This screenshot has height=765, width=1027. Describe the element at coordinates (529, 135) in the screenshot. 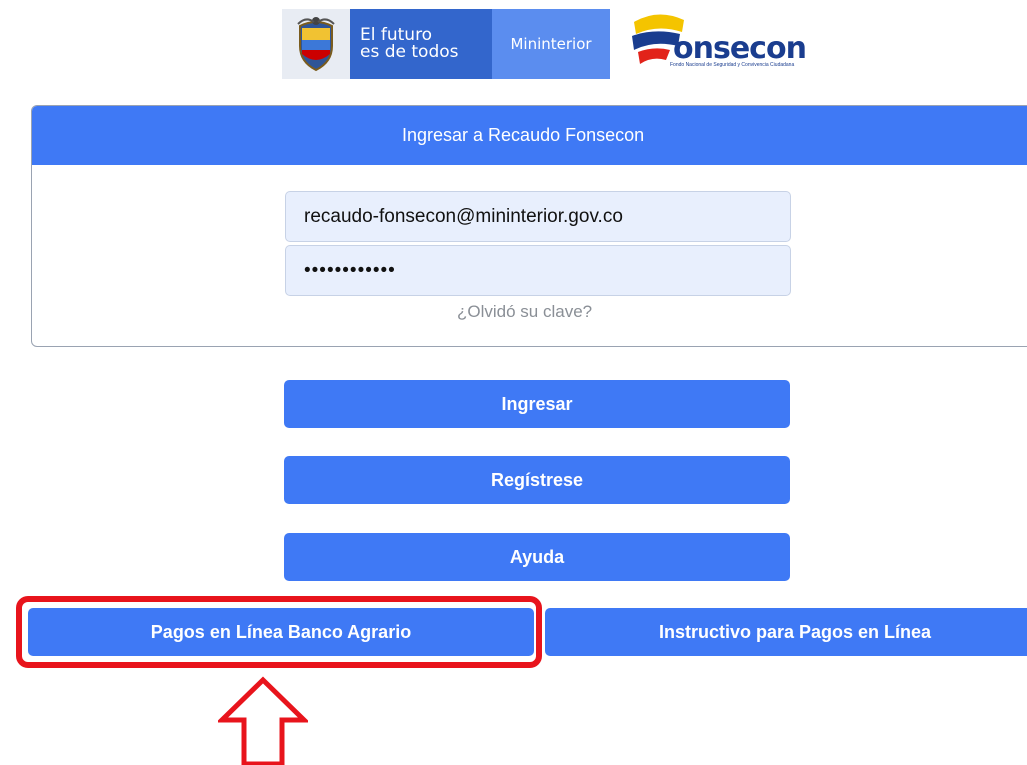

I see `login-card-title: Ingresar a Recaudo Fonsecon` at that location.